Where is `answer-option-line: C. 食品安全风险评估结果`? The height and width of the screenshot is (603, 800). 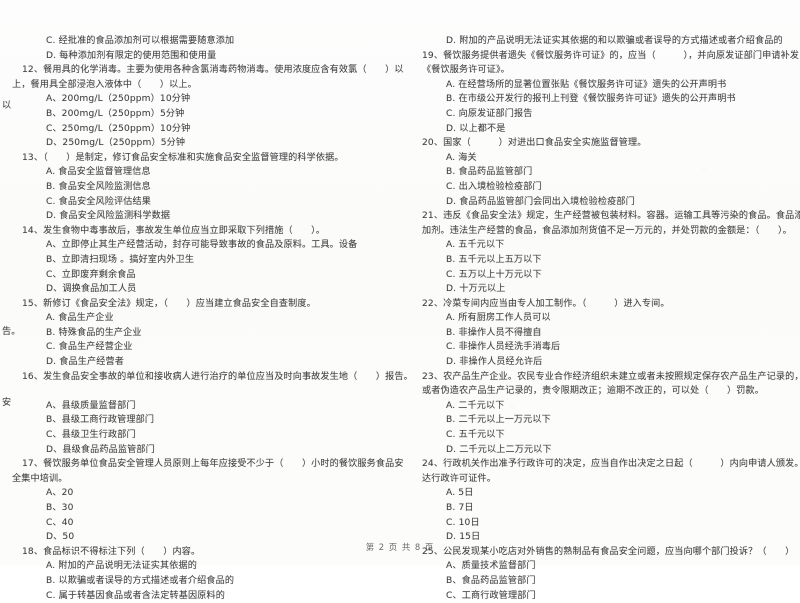
answer-option-line: C. 食品安全风险评估结果 is located at coordinates (99, 201).